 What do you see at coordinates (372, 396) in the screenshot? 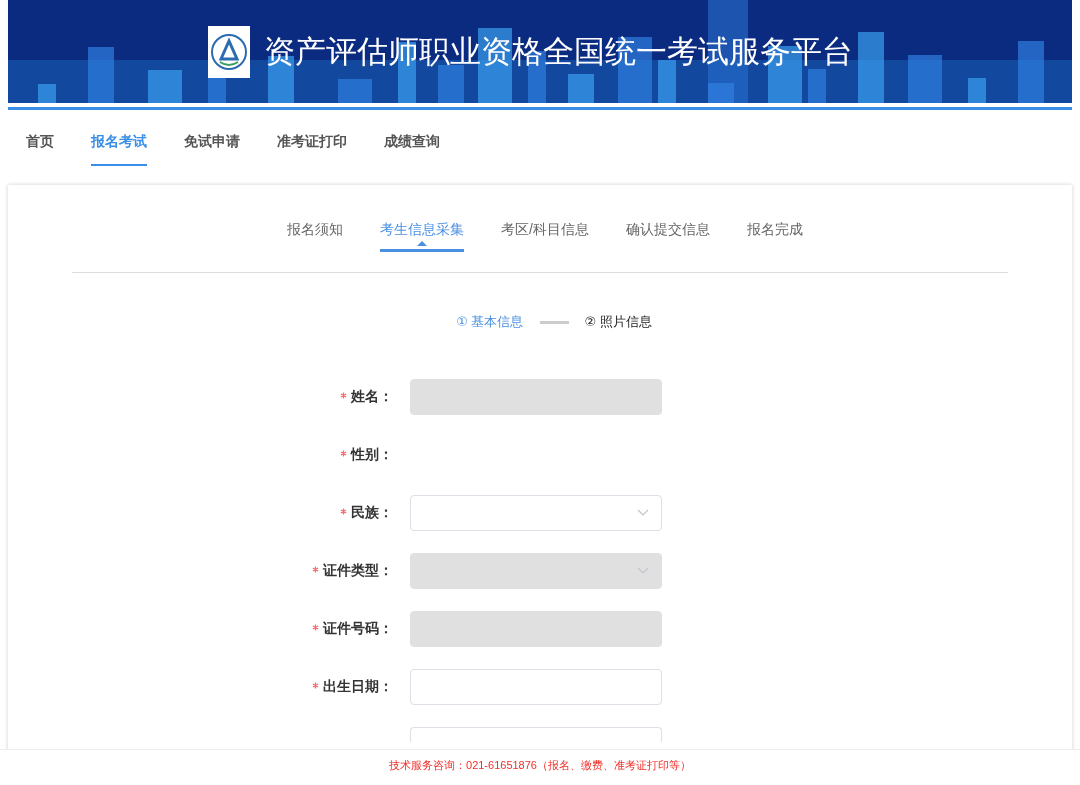
I see `field-label: 姓名：` at bounding box center [372, 396].